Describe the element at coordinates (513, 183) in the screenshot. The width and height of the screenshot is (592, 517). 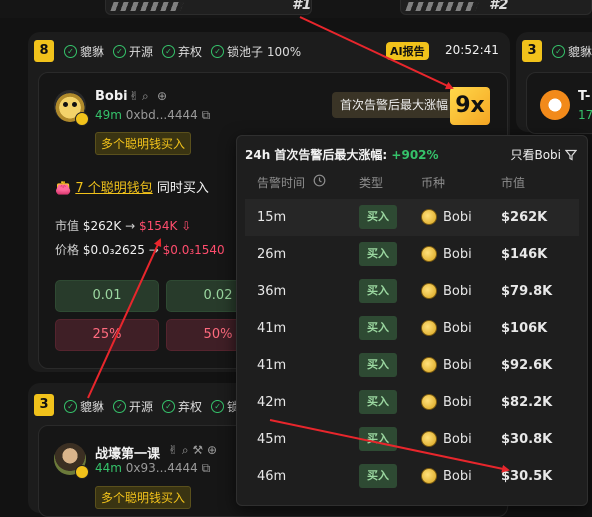
I see `header-market-cap: 市值` at that location.